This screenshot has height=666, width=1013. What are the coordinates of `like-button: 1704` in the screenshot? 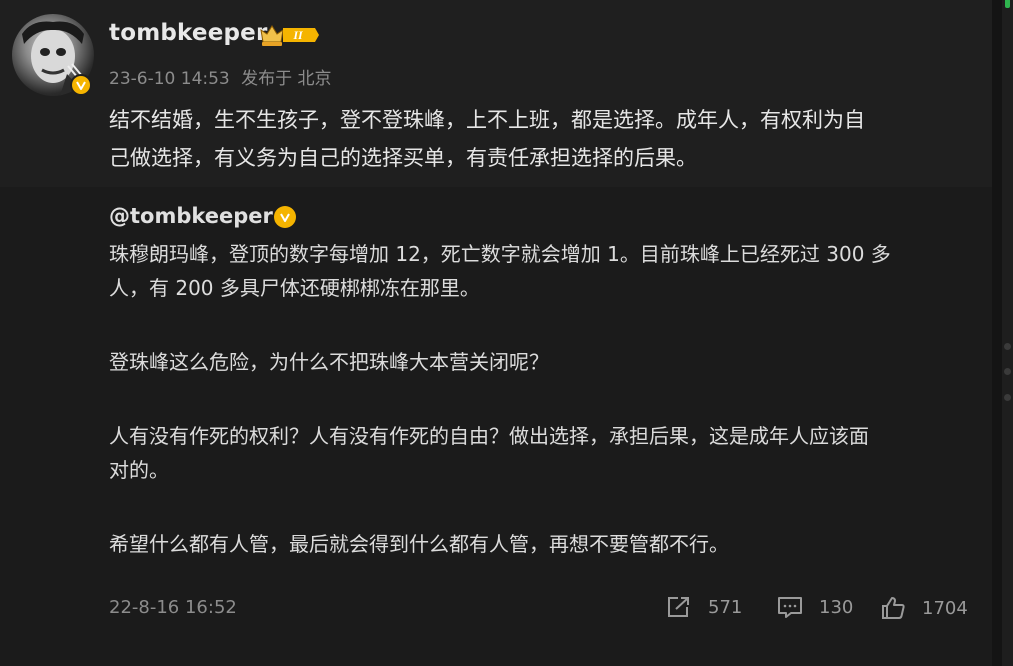 It's located at (924, 608).